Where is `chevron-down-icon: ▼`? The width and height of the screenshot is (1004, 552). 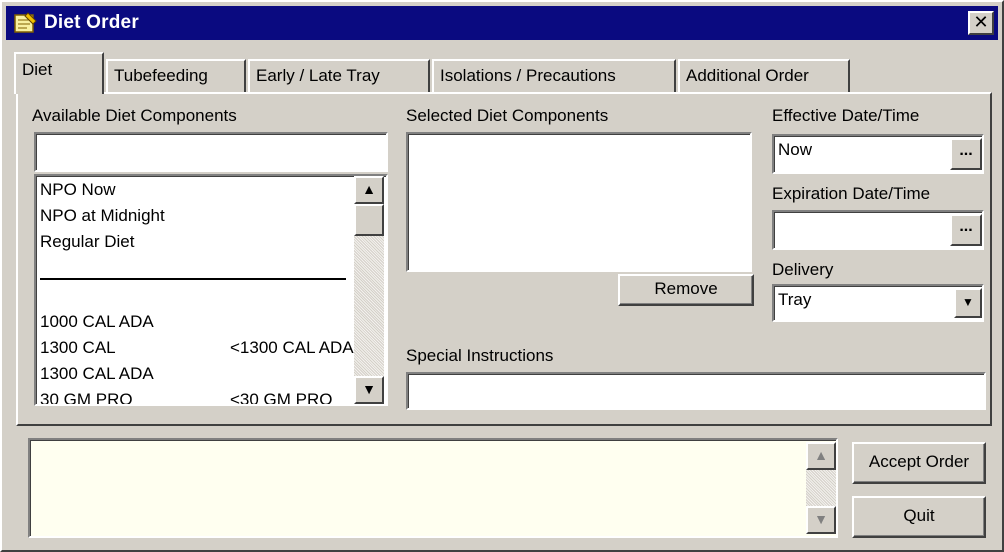
chevron-down-icon: ▼ is located at coordinates (968, 302).